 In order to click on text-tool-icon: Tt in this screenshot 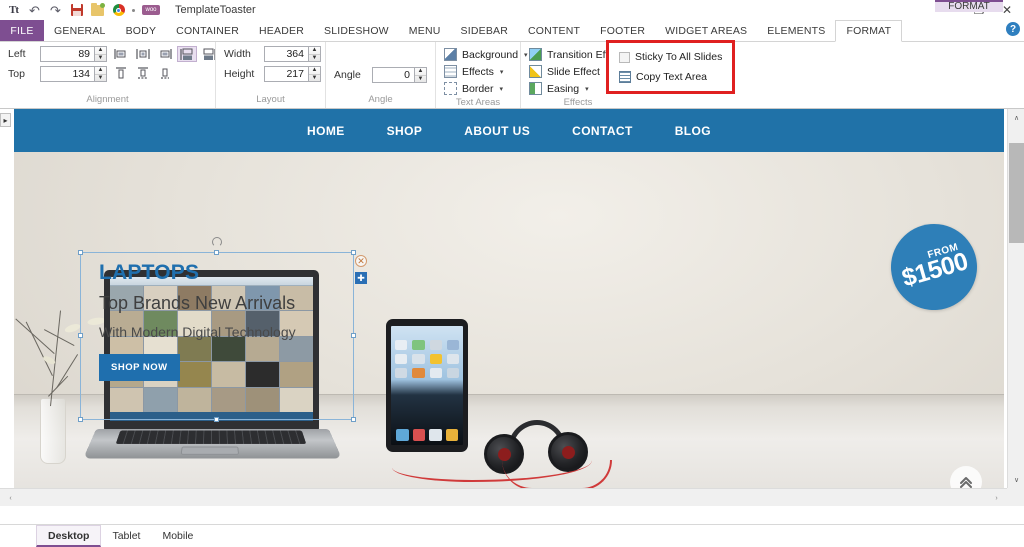, I will do `click(13, 10)`.